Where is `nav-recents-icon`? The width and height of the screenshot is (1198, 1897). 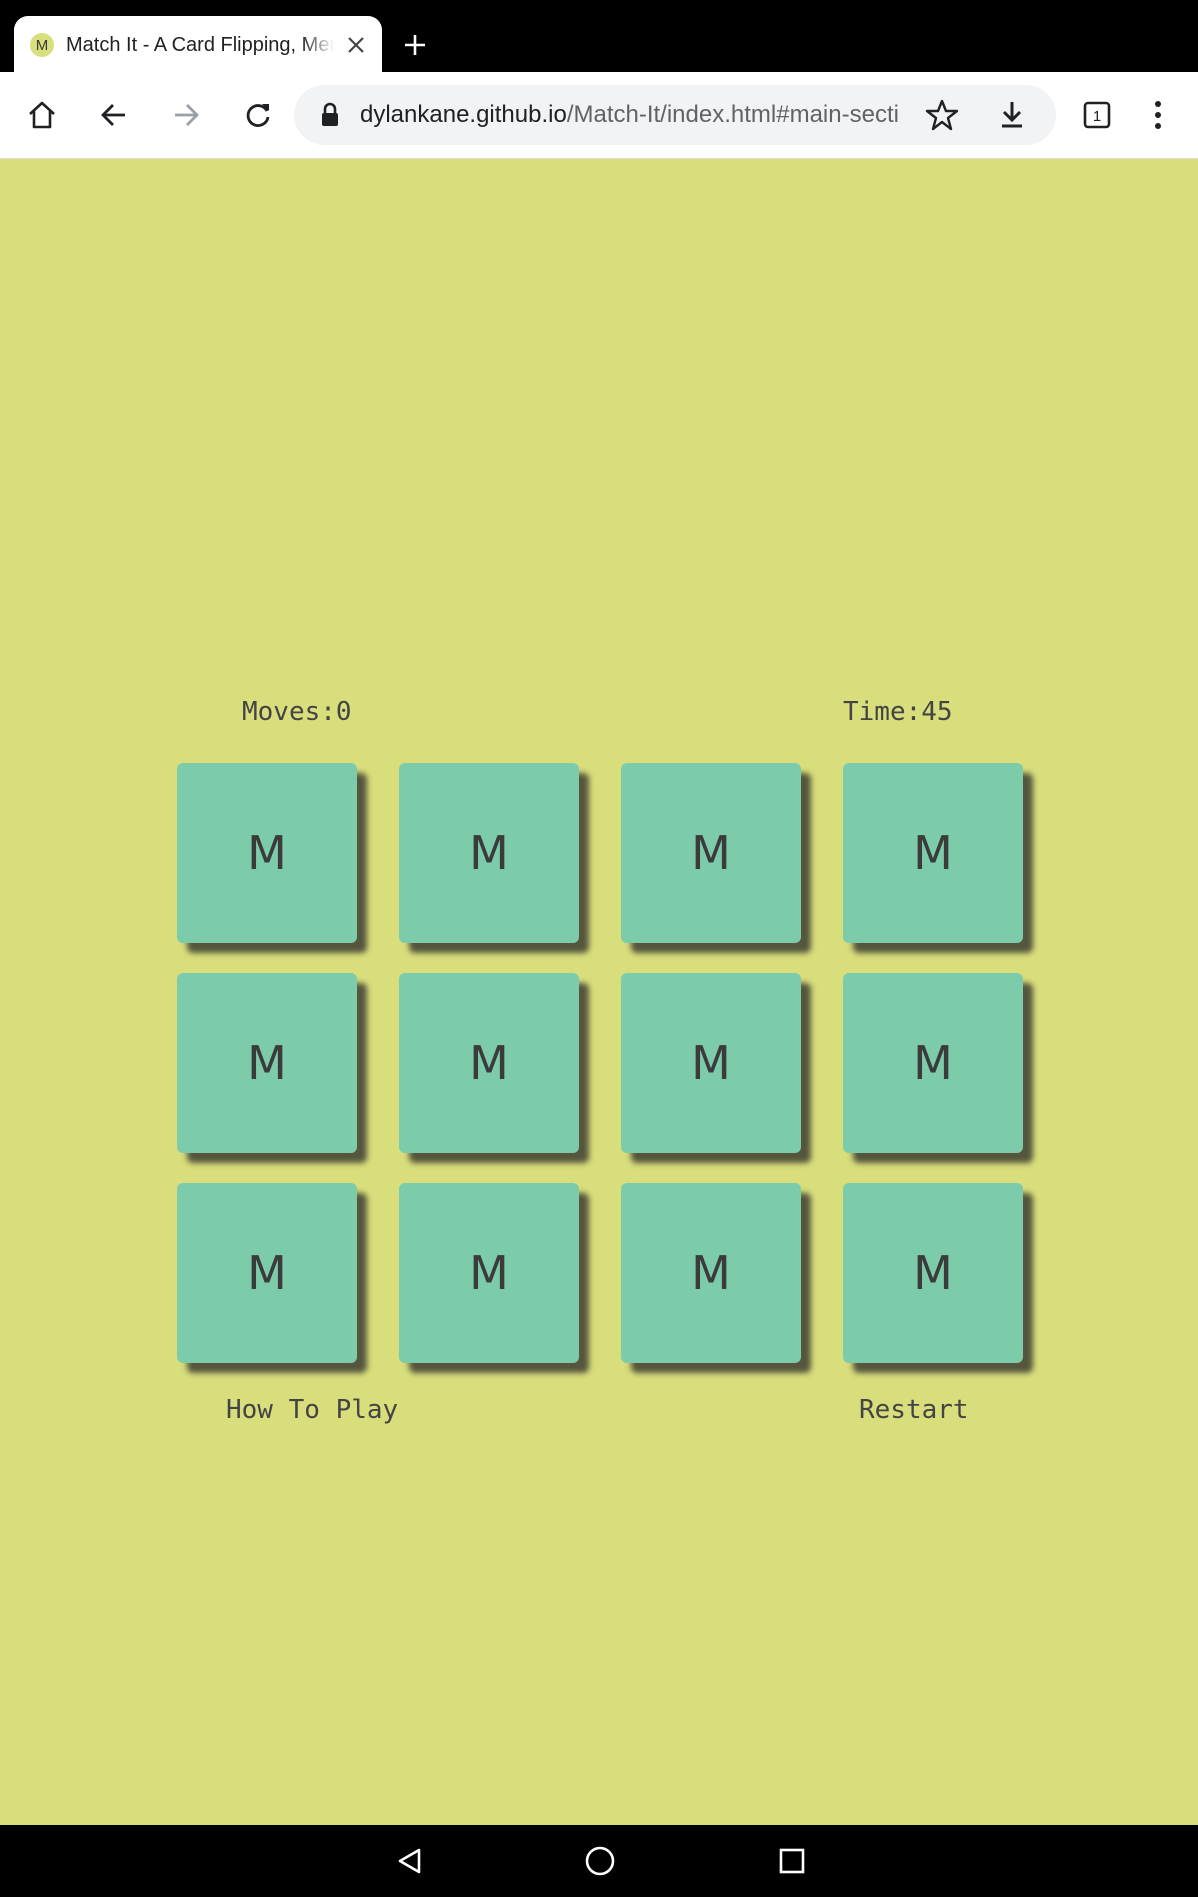
nav-recents-icon is located at coordinates (792, 1861).